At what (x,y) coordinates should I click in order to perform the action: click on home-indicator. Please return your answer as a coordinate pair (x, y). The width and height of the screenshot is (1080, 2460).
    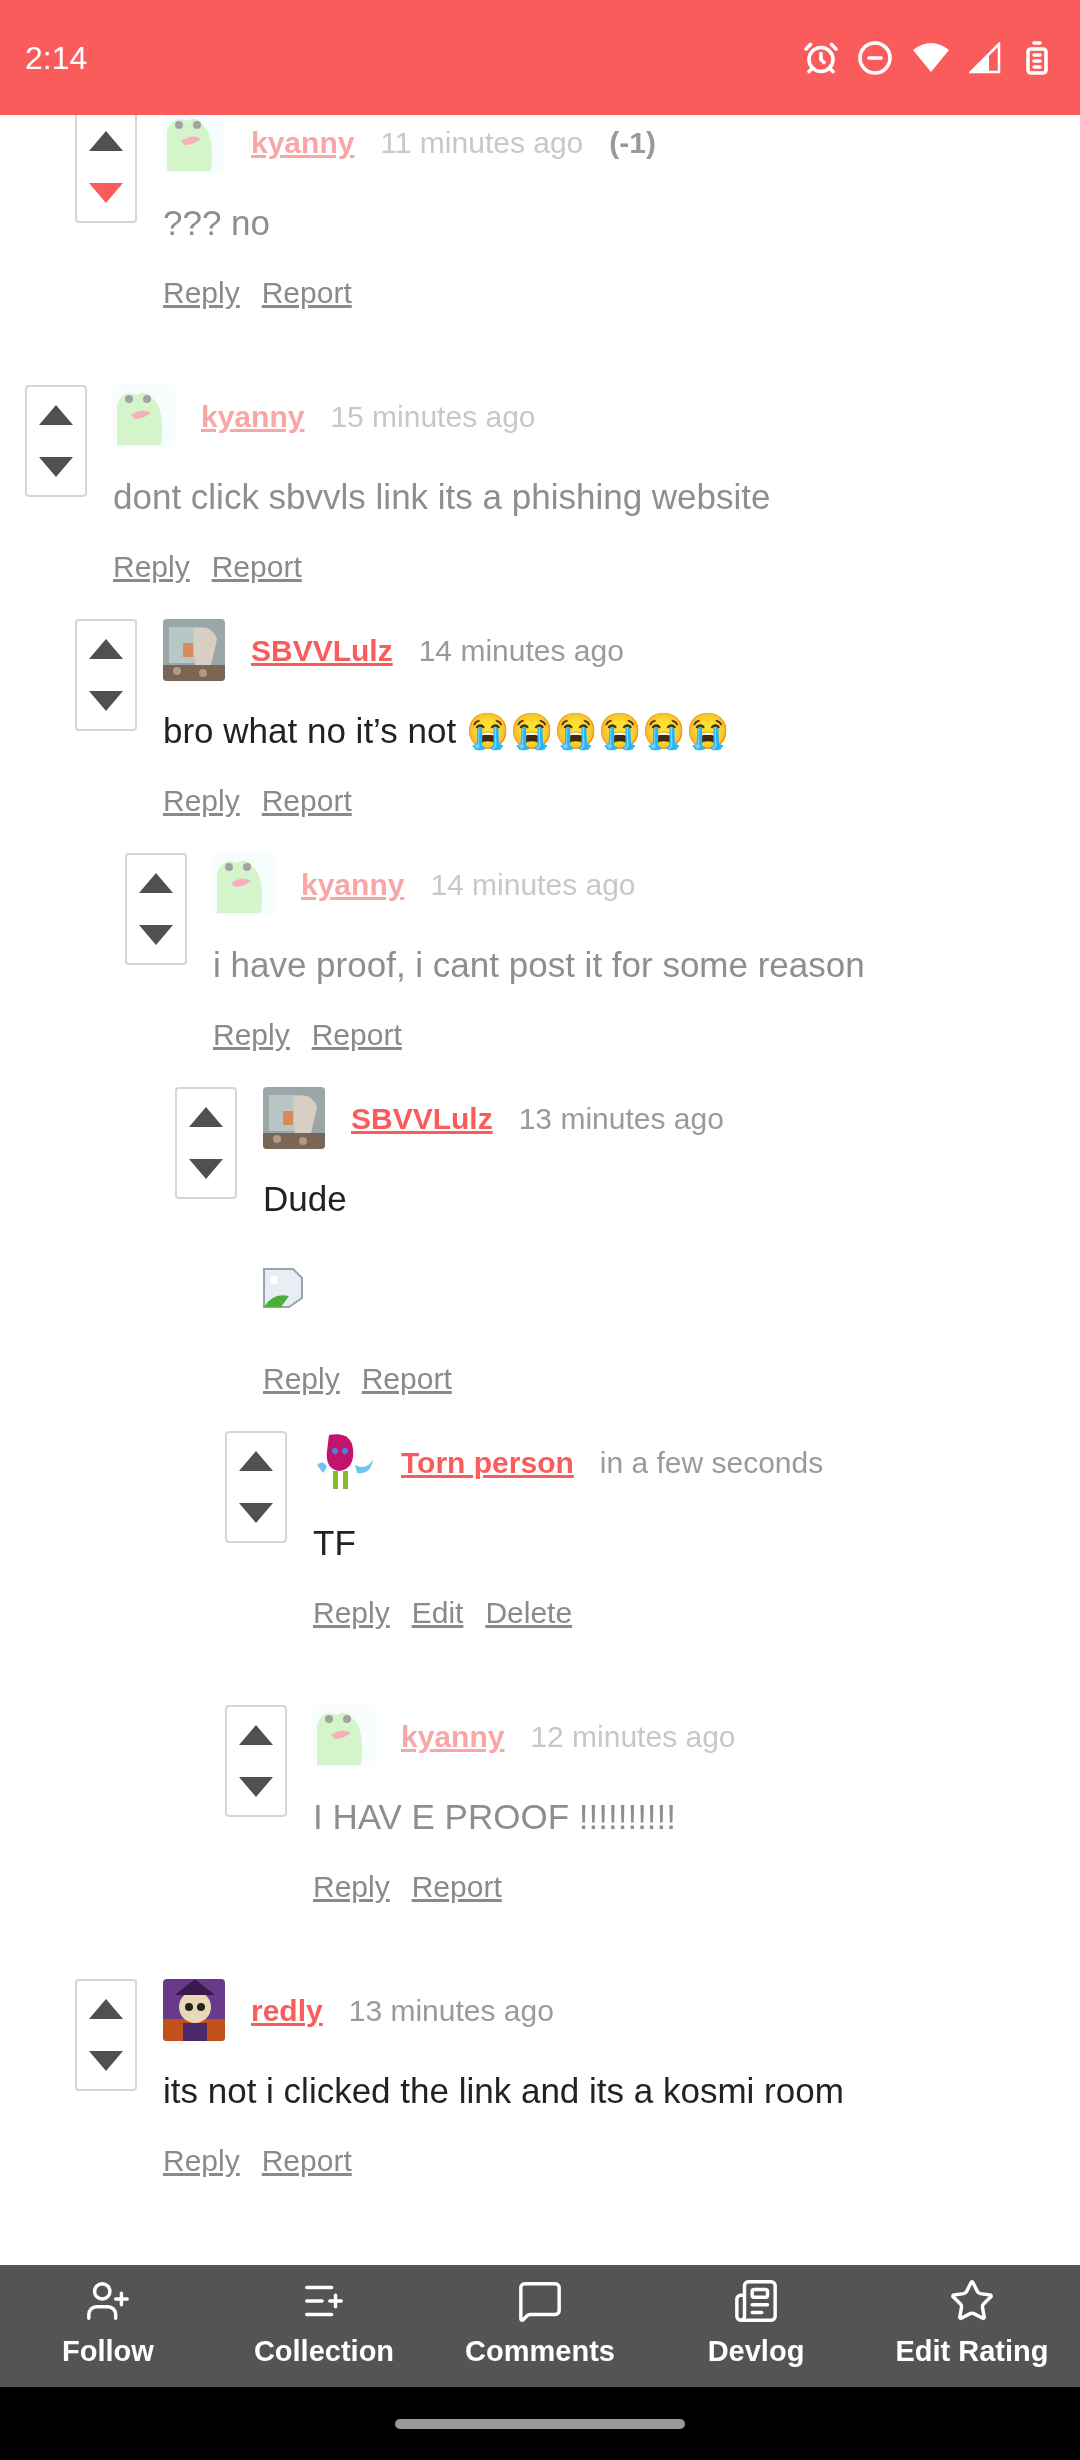
    Looking at the image, I should click on (540, 2423).